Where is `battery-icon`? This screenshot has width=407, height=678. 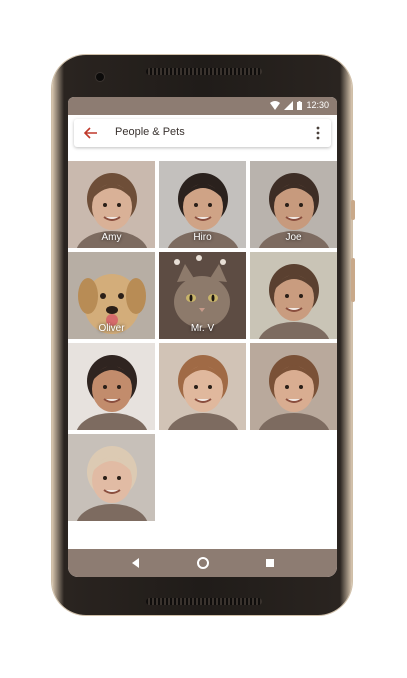
battery-icon is located at coordinates (300, 105).